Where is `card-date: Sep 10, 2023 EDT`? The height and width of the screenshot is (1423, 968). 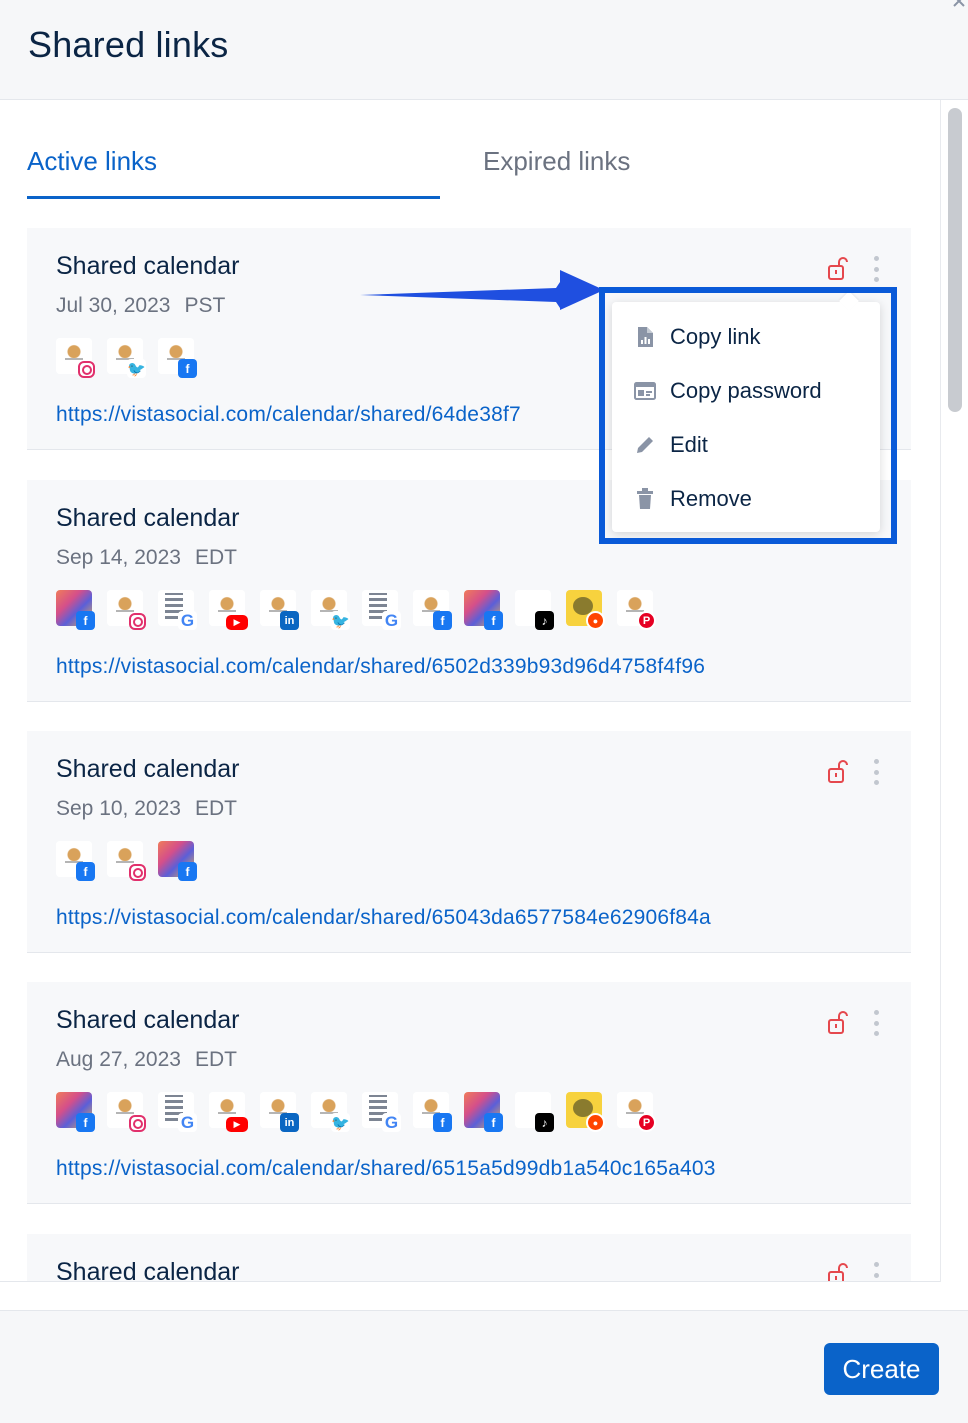 card-date: Sep 10, 2023 EDT is located at coordinates (146, 809).